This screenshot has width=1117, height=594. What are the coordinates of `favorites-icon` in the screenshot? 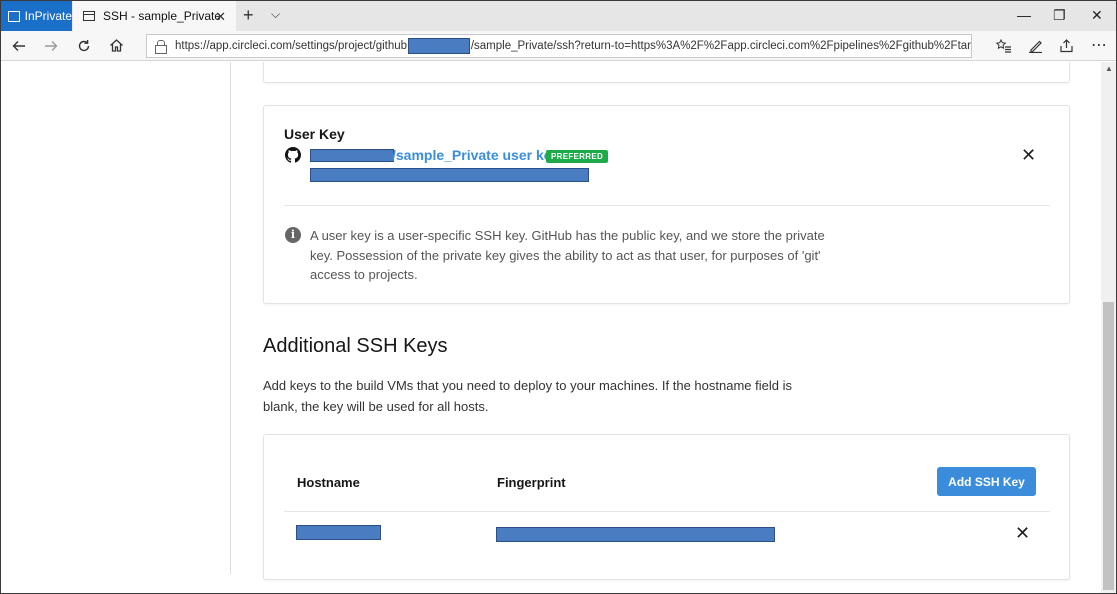 It's located at (1004, 46).